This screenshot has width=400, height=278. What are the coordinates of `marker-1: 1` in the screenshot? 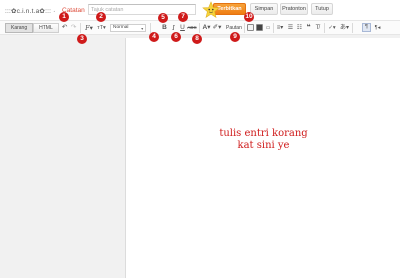 It's located at (64, 17).